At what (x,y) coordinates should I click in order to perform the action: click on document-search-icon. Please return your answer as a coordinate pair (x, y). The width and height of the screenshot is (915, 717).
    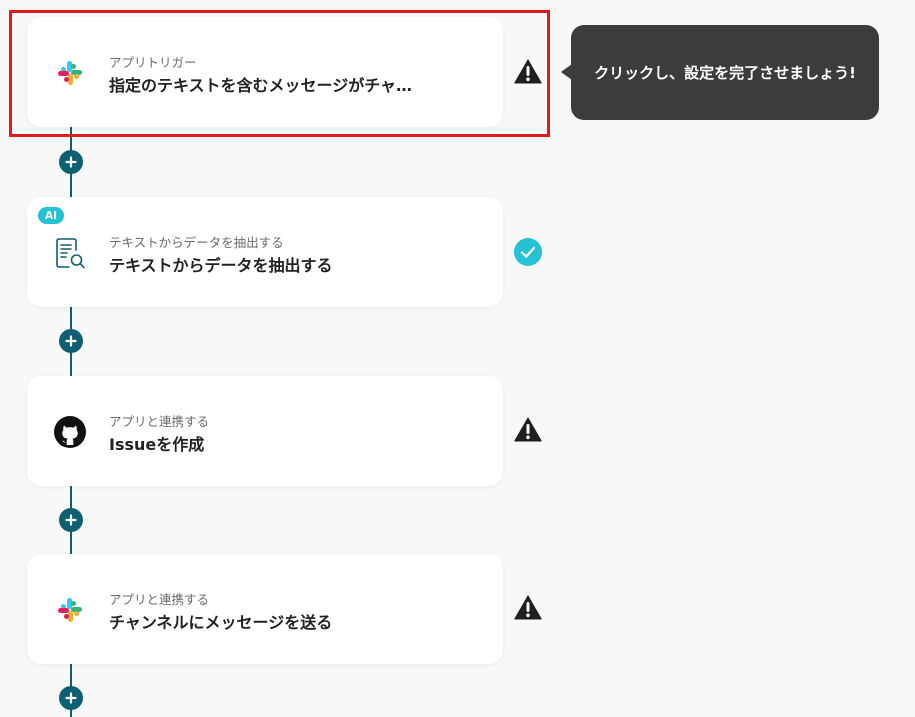
    Looking at the image, I should click on (70, 253).